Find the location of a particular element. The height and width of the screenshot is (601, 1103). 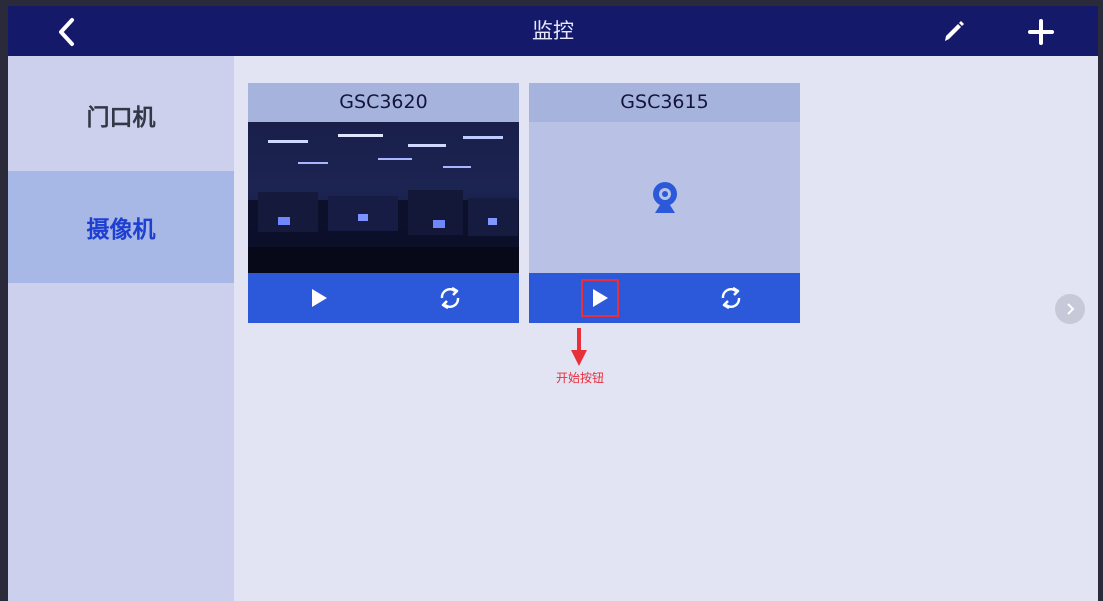

camera-card: GSC3615 is located at coordinates (664, 203).